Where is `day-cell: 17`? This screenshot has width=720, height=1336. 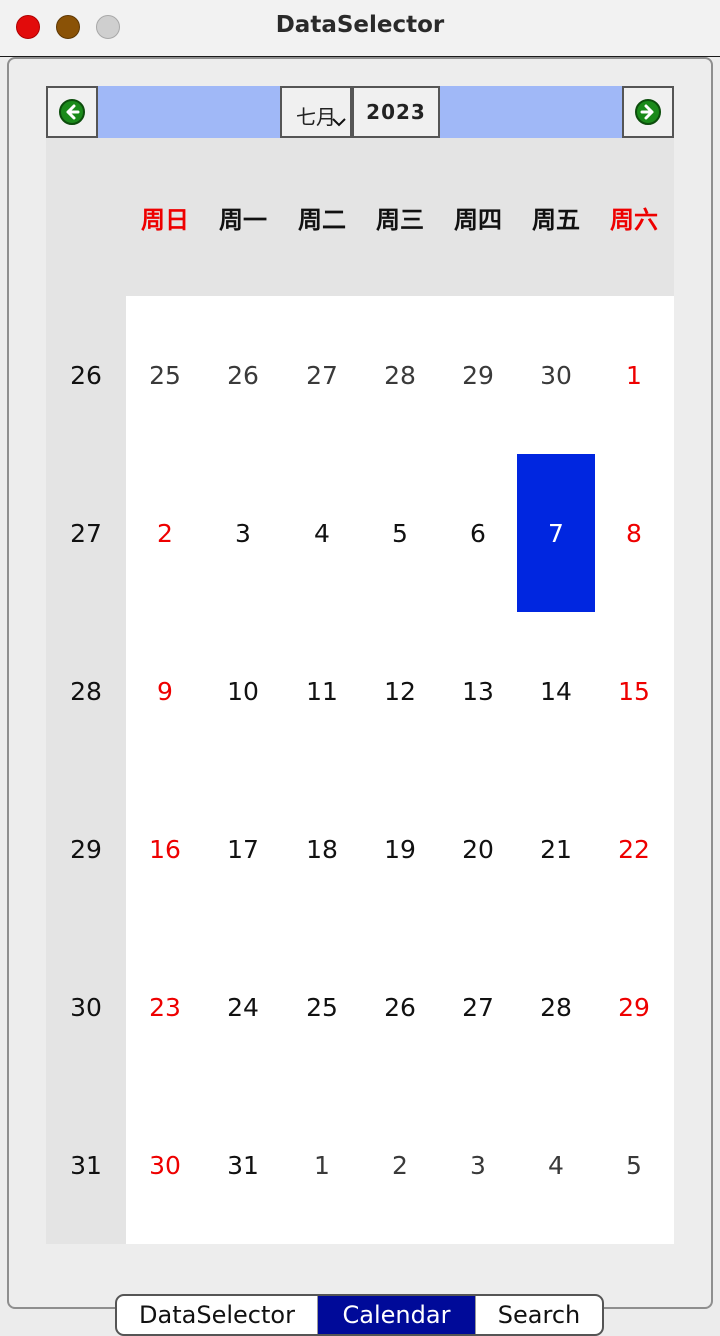
day-cell: 17 is located at coordinates (243, 849).